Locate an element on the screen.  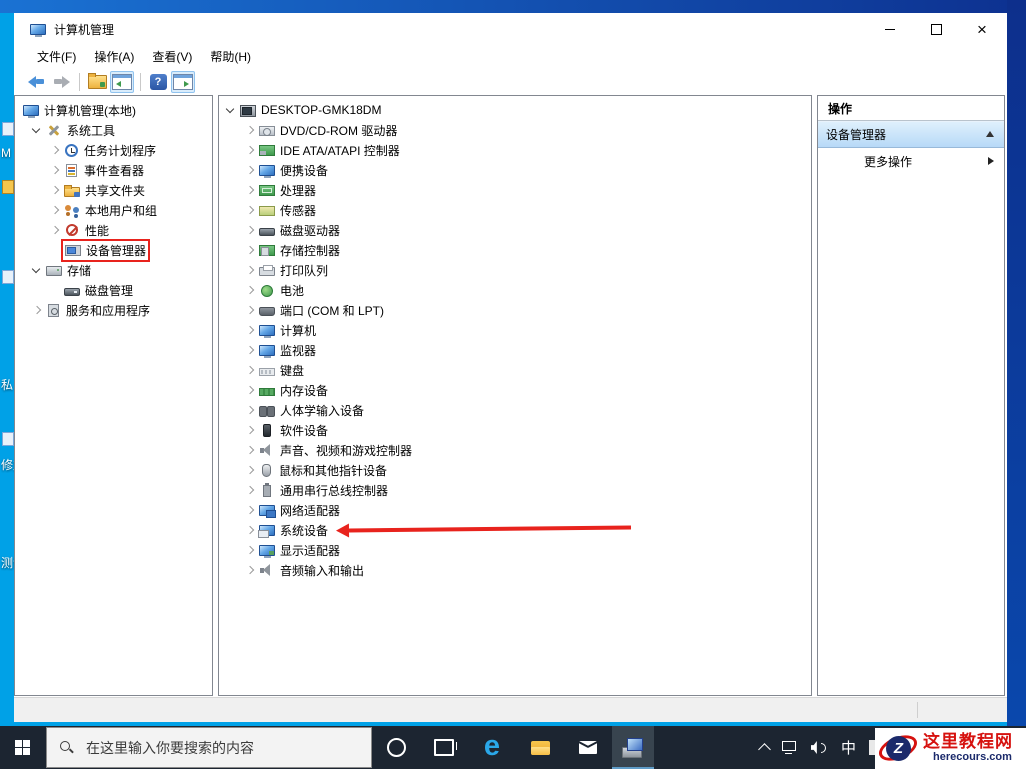
tree-item: 计算机 is located at coordinates (515, 330).